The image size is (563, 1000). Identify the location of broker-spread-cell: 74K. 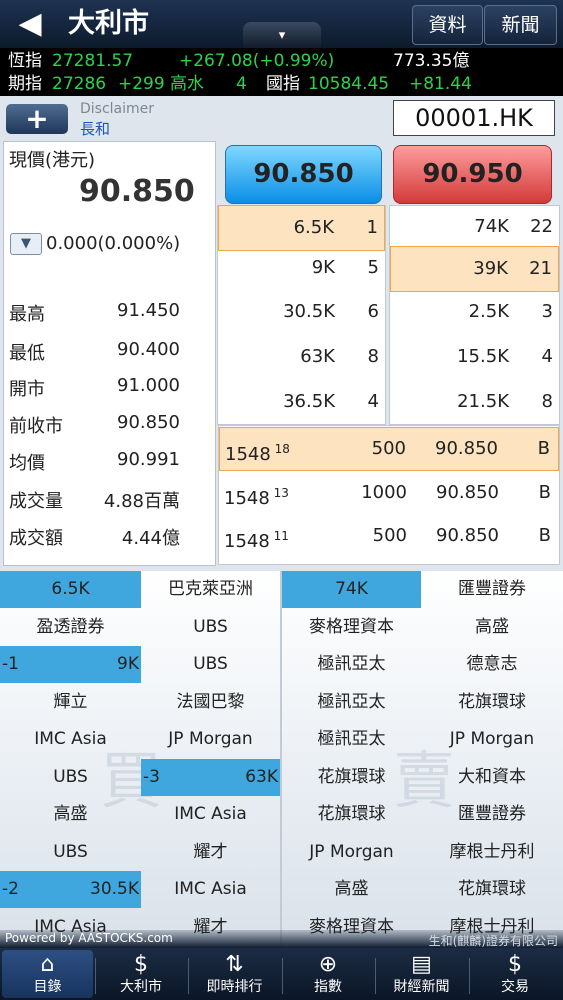
(351, 589).